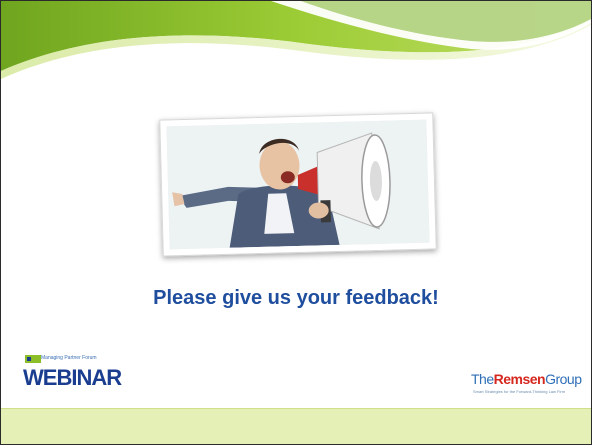 Image resolution: width=592 pixels, height=445 pixels. I want to click on remsen-group-wordmark: TheRemsenGroup, so click(526, 379).